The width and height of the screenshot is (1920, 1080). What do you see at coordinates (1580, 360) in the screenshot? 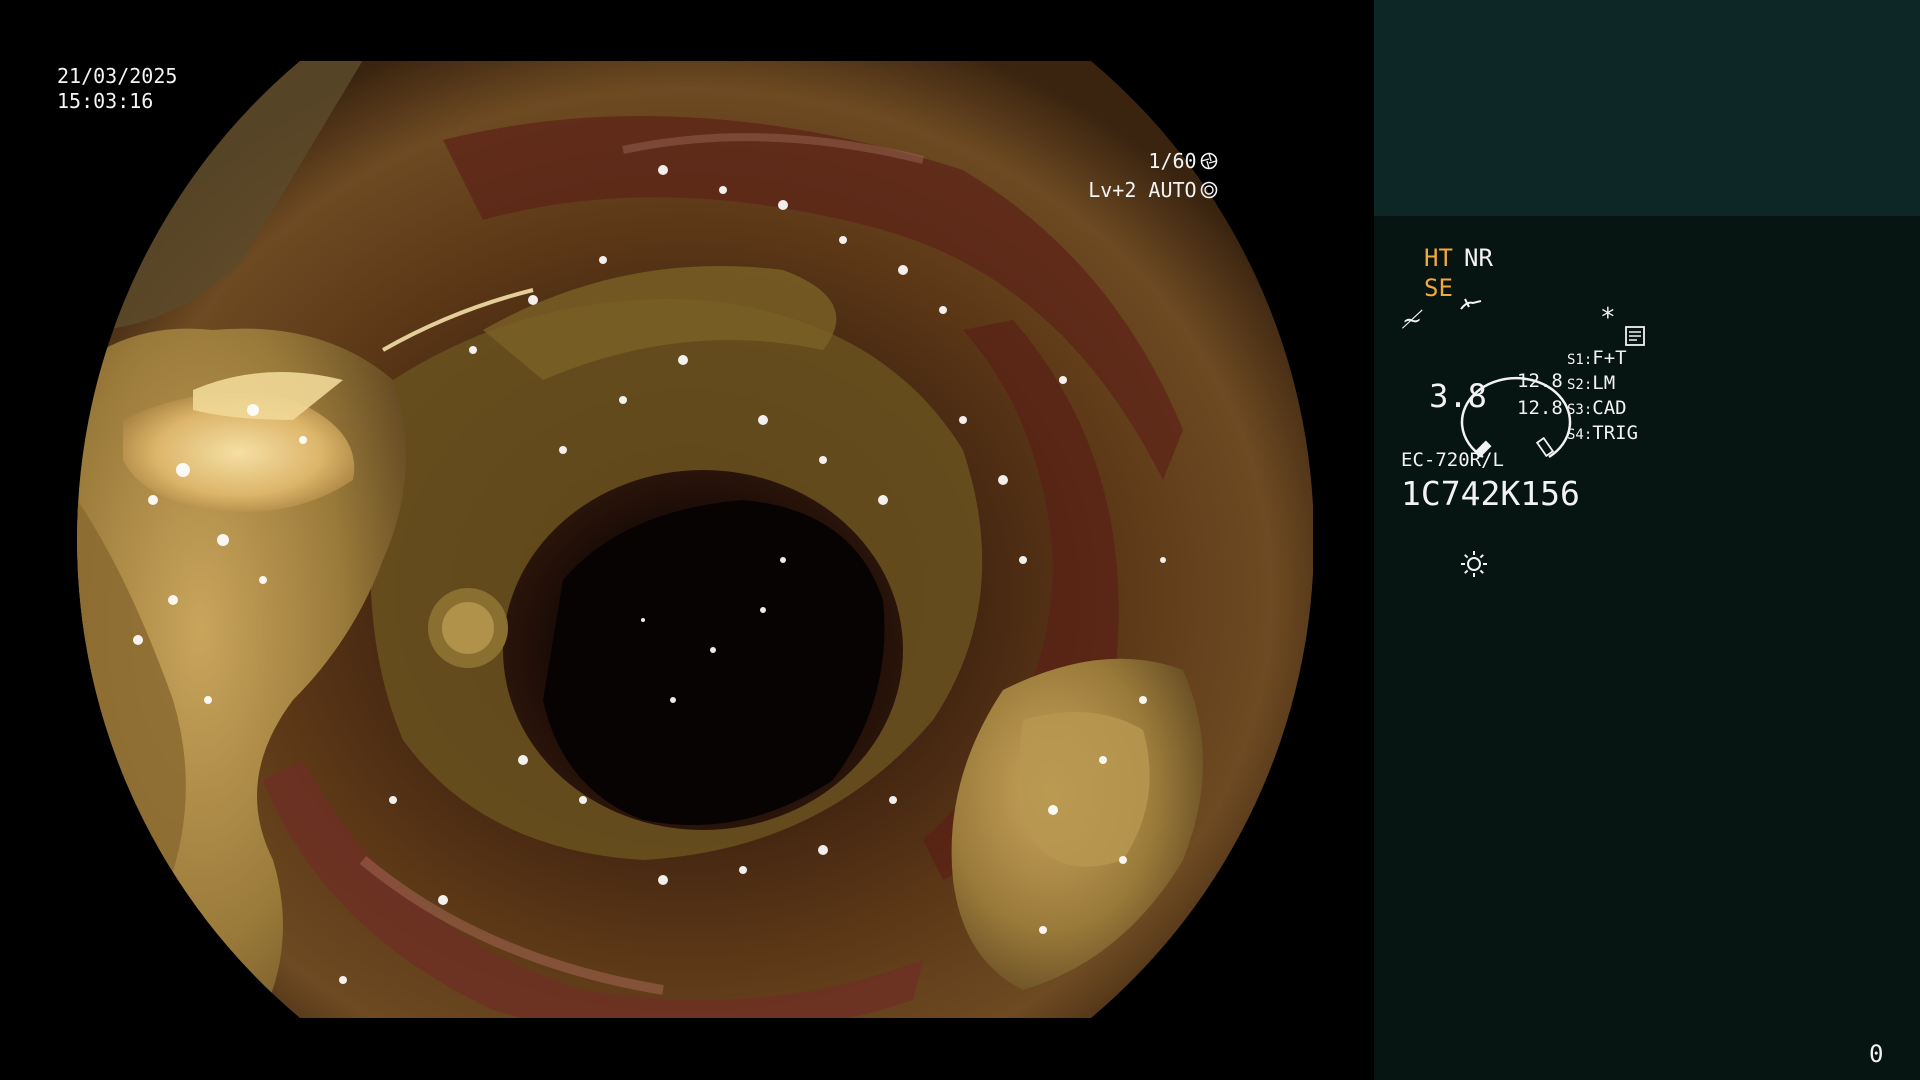
I see `switch-key: S1:` at bounding box center [1580, 360].